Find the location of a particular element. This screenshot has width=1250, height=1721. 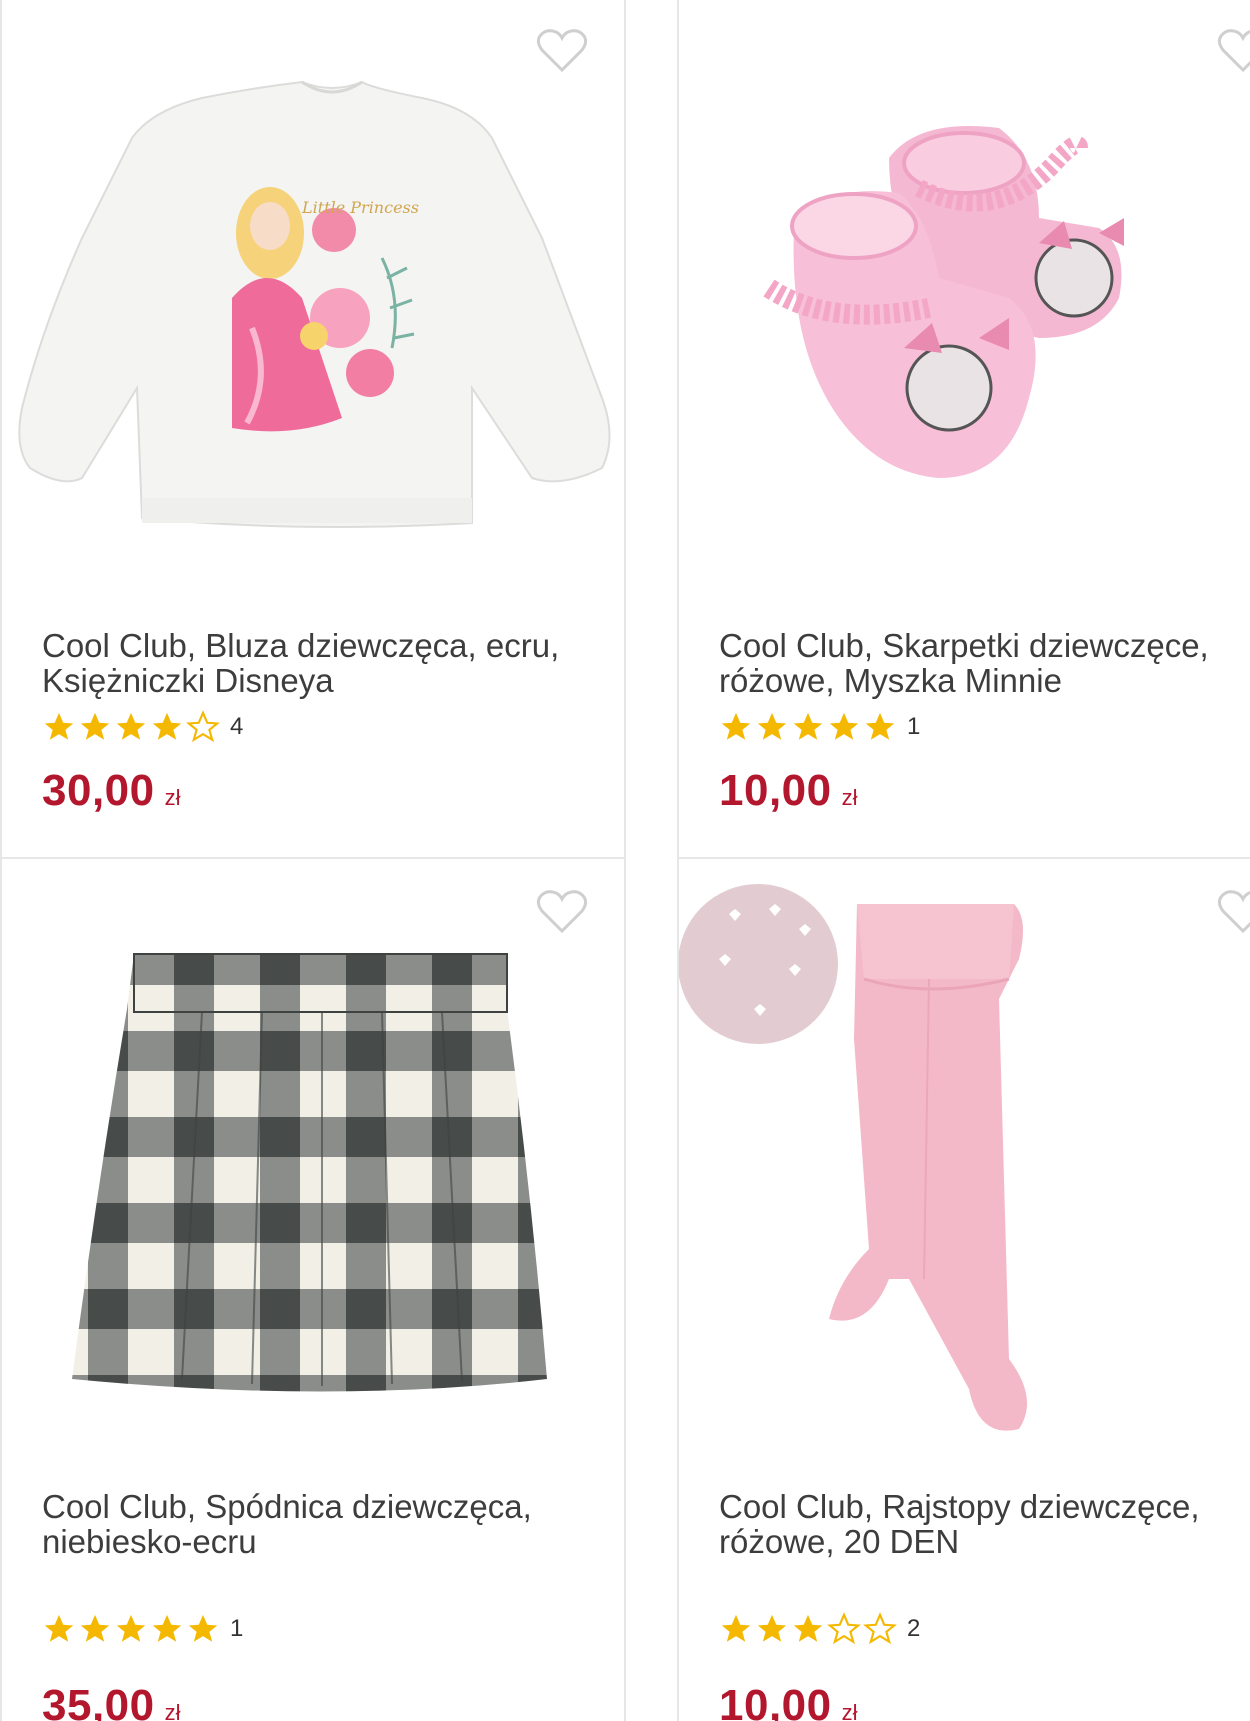

product-rating: 4 is located at coordinates (142, 727).